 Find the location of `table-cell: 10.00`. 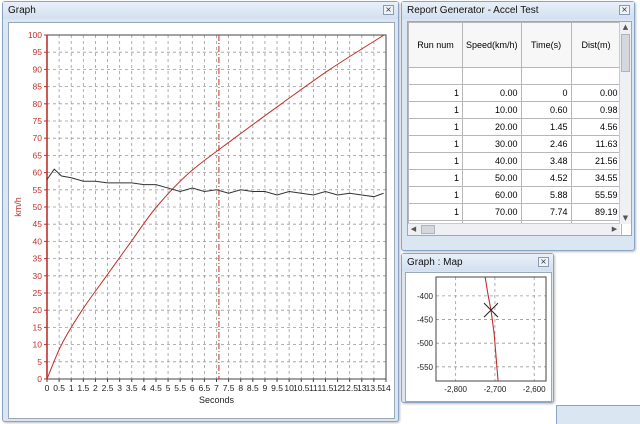

table-cell: 10.00 is located at coordinates (492, 110).